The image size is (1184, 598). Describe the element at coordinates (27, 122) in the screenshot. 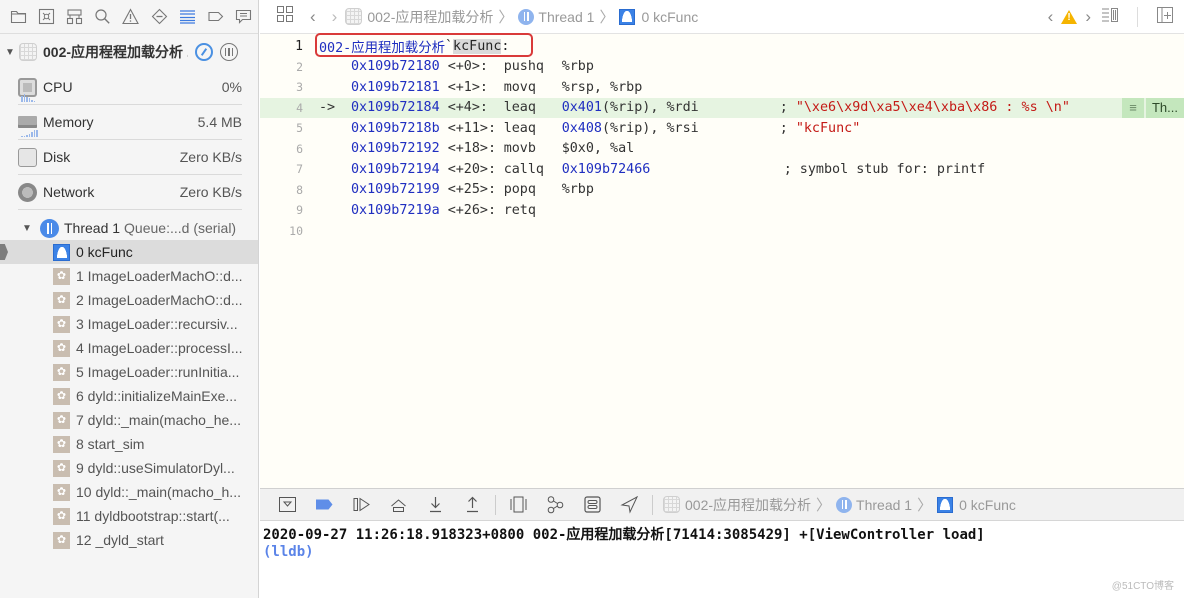

I see `memory-icon` at that location.